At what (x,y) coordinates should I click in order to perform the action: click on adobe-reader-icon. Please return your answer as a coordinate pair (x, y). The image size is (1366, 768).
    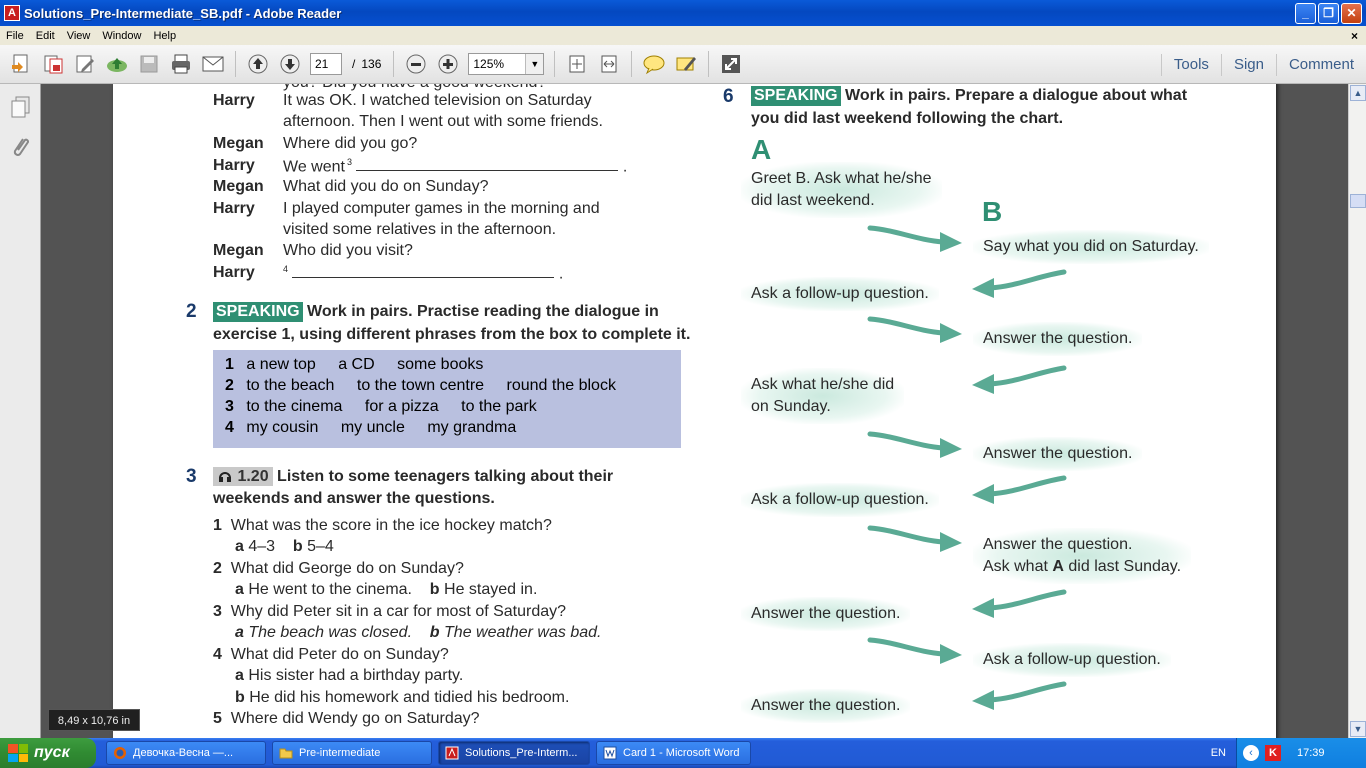
    Looking at the image, I should click on (452, 753).